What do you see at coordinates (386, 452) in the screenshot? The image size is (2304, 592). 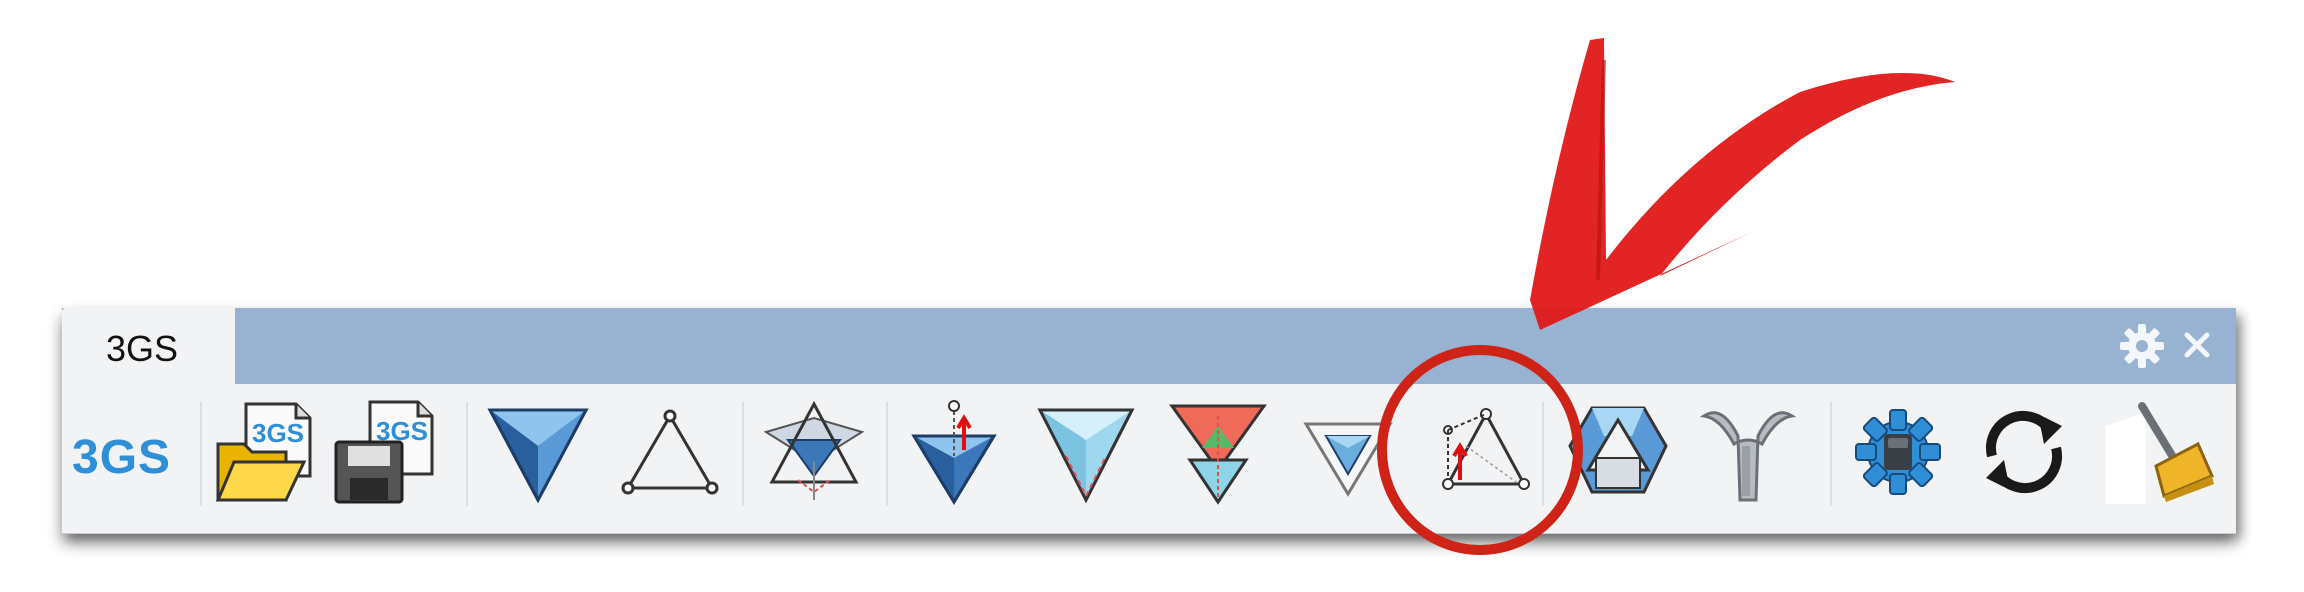 I see `save-floppy-3gs-icon: 3GS` at bounding box center [386, 452].